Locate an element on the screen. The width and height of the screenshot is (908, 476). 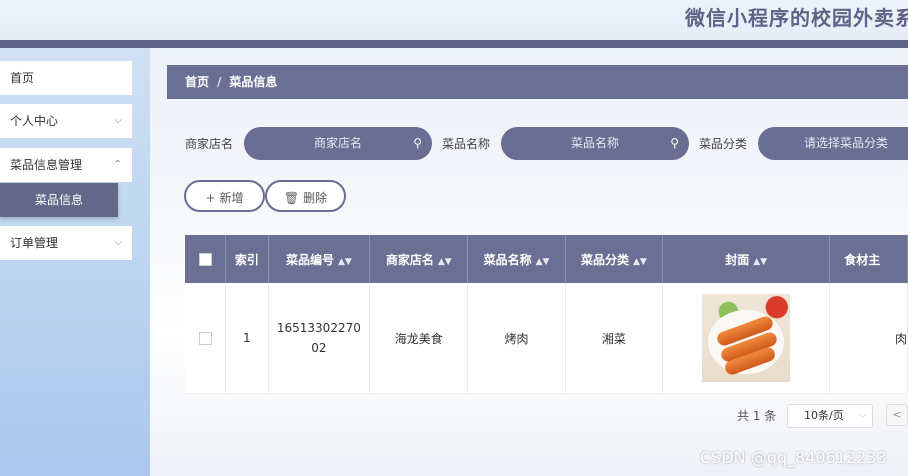
sidebar-subitem-label: 菜品信息 is located at coordinates (58, 200).